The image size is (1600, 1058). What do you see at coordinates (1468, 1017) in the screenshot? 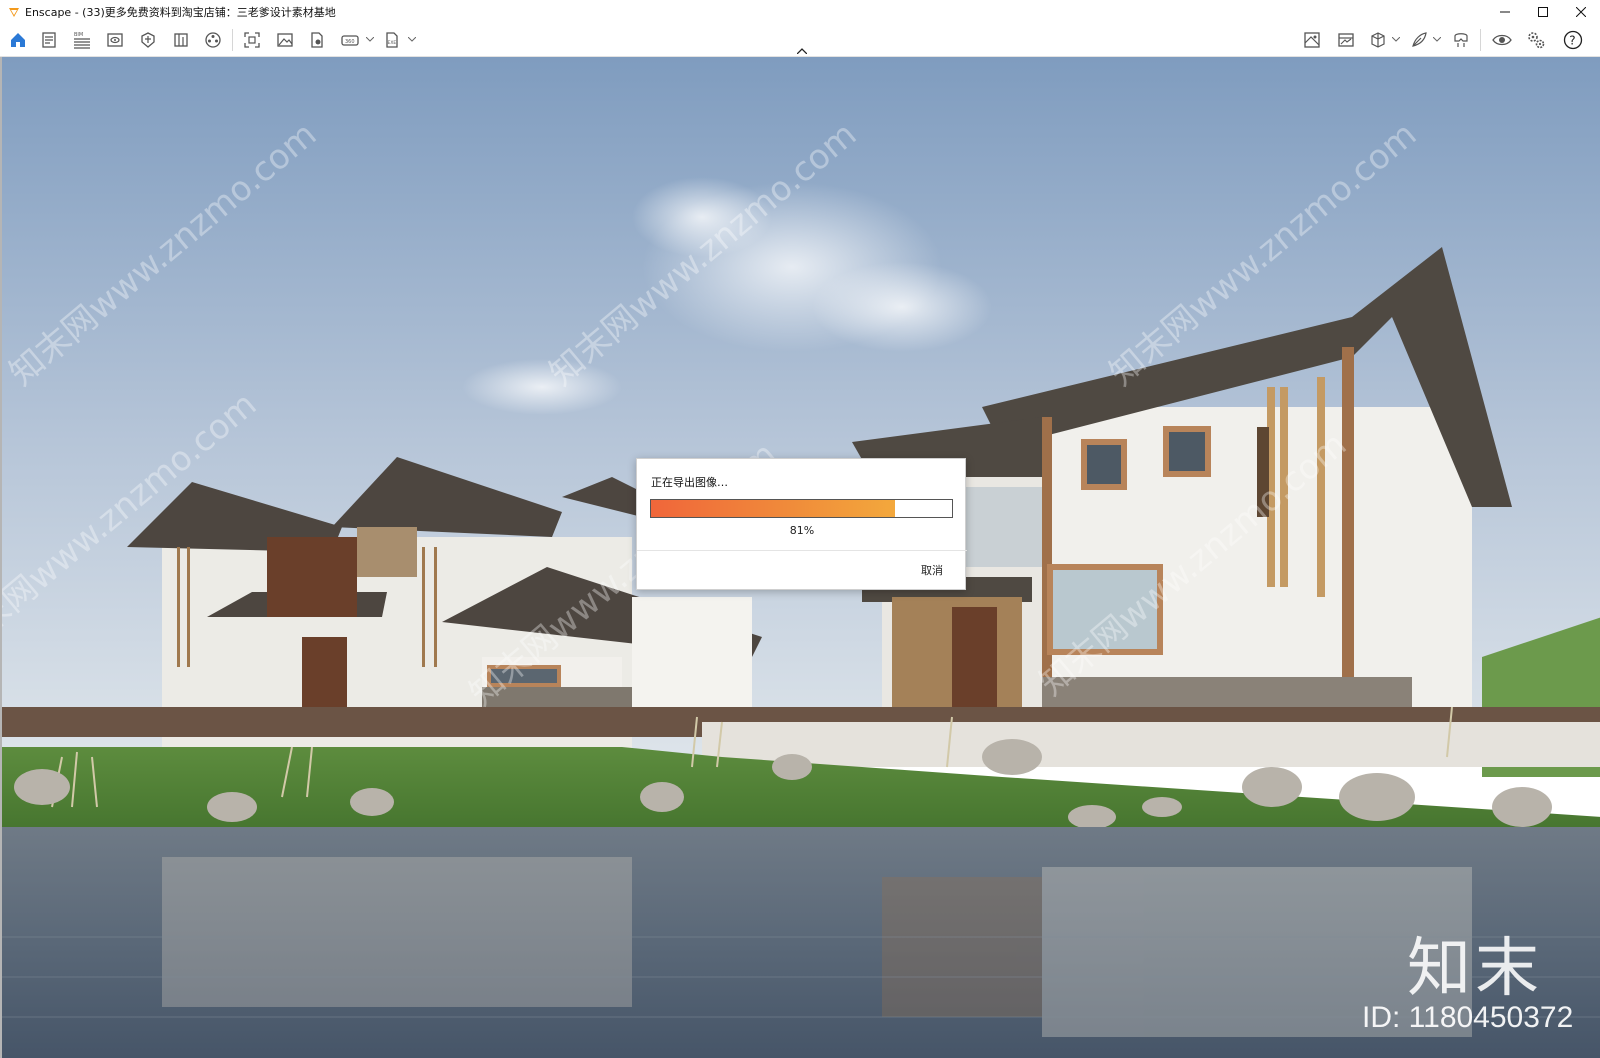
I see `watermark-id: ID: 1180450372` at bounding box center [1468, 1017].